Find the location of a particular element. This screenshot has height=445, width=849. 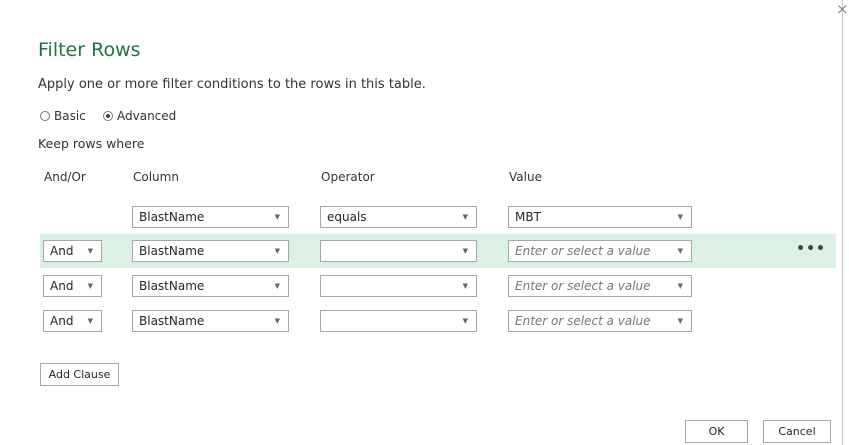

advanced-radio-label: Advanced is located at coordinates (147, 116).